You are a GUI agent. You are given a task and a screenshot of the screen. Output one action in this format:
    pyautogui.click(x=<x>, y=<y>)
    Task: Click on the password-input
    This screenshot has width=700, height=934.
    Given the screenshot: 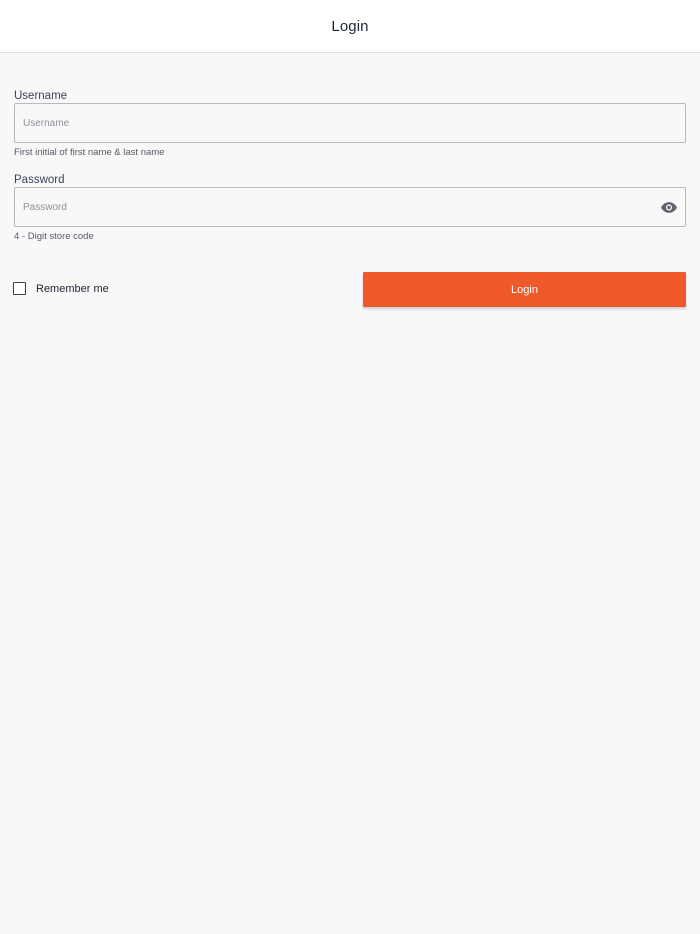 What is the action you would take?
    pyautogui.click(x=350, y=207)
    